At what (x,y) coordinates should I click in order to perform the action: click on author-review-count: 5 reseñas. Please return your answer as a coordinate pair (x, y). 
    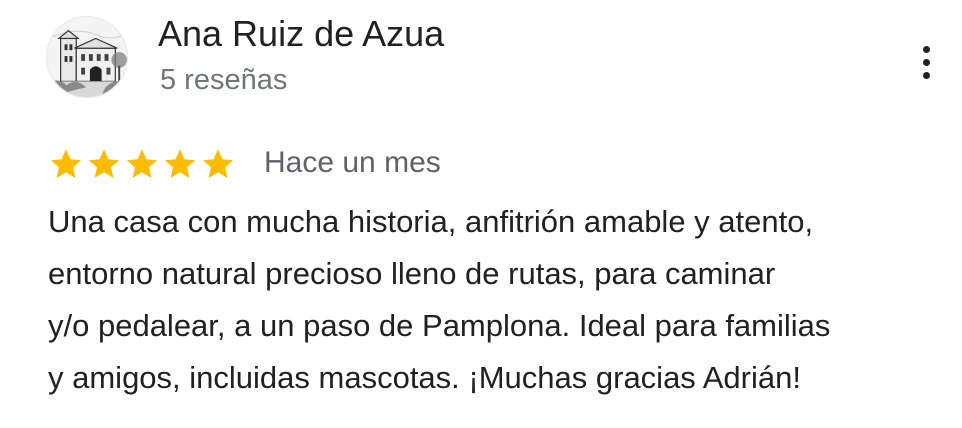
    Looking at the image, I should click on (223, 80).